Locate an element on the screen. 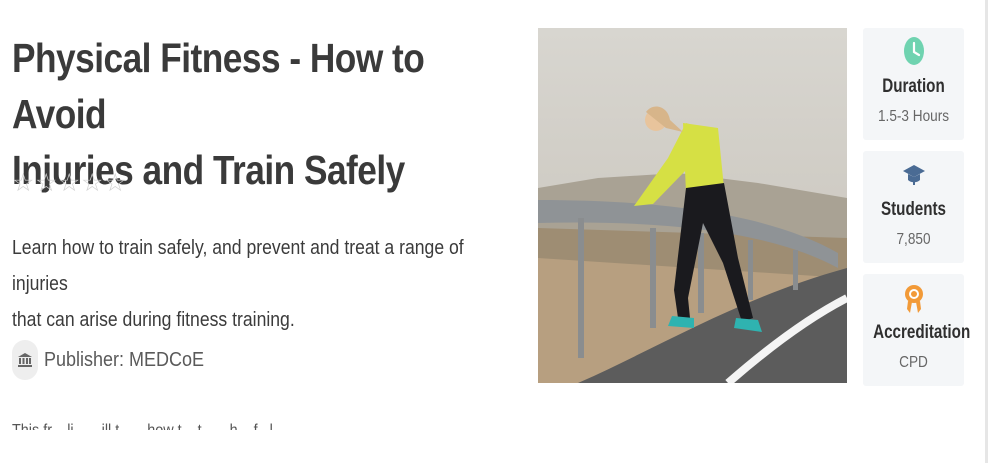 Image resolution: width=988 pixels, height=463 pixels. title-line-1: Physical Fitness - How to Avoid is located at coordinates (218, 86).